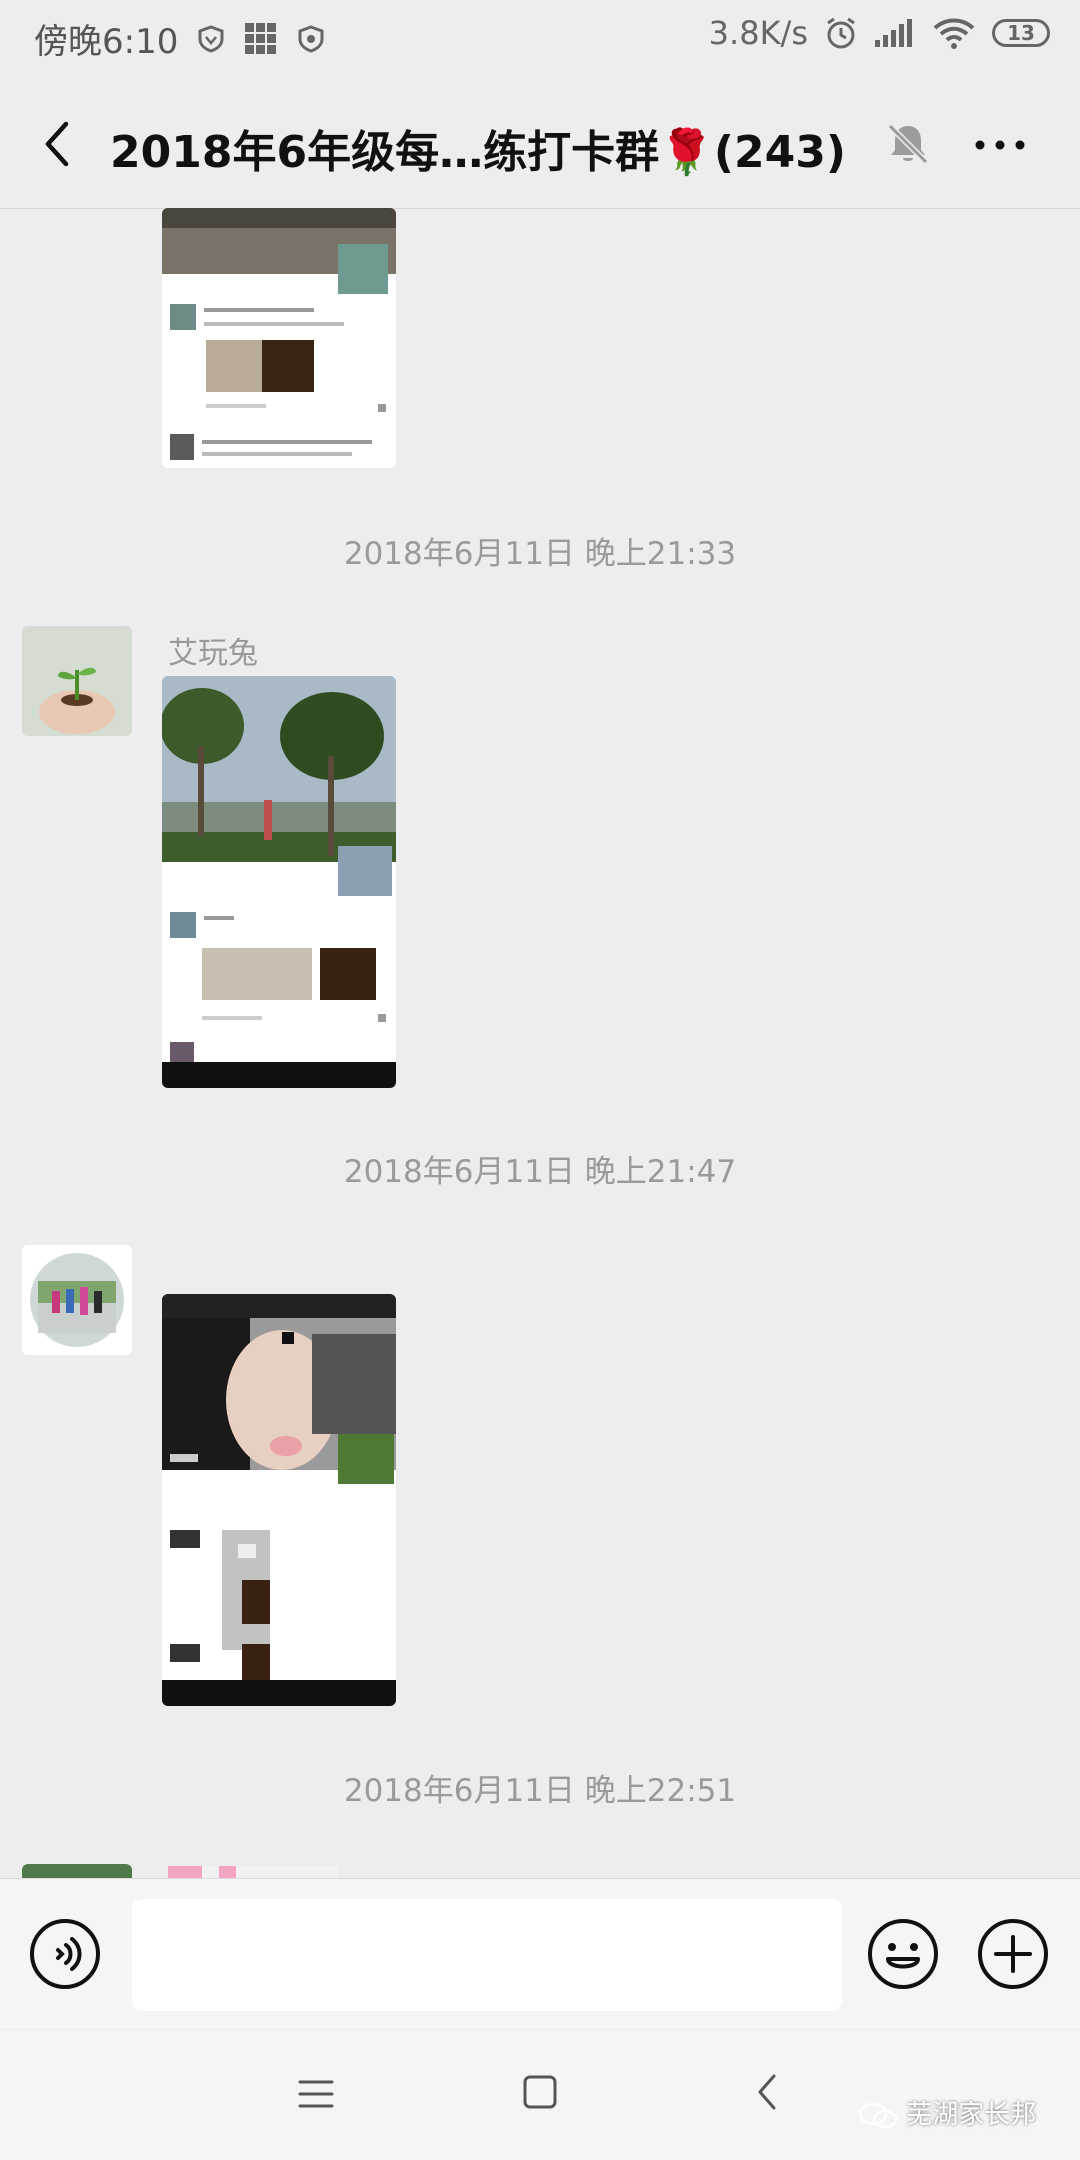 The height and width of the screenshot is (2160, 1080). I want to click on shield-icon, so click(211, 38).